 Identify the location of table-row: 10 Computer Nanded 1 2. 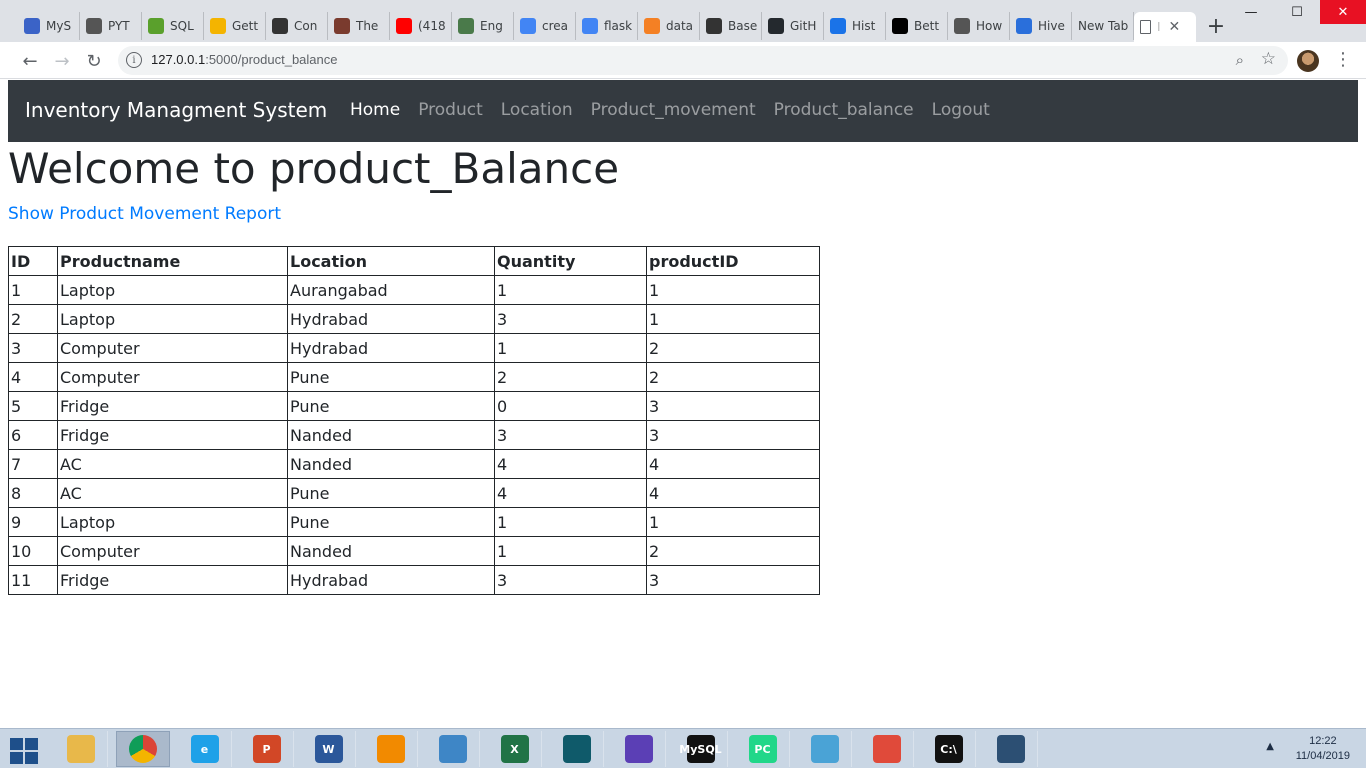
(414, 551).